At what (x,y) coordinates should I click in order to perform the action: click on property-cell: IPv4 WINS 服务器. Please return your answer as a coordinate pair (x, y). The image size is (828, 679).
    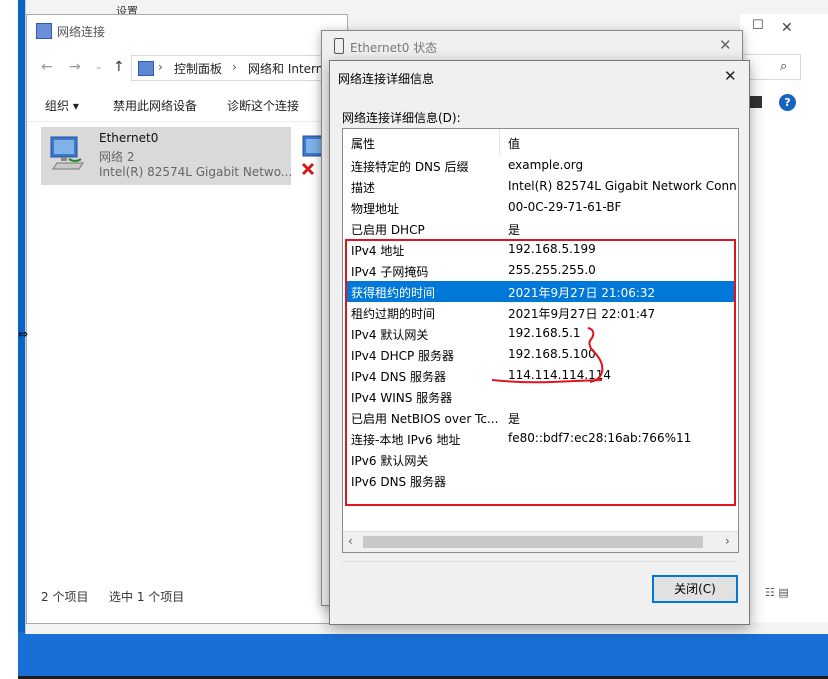
    Looking at the image, I should click on (402, 398).